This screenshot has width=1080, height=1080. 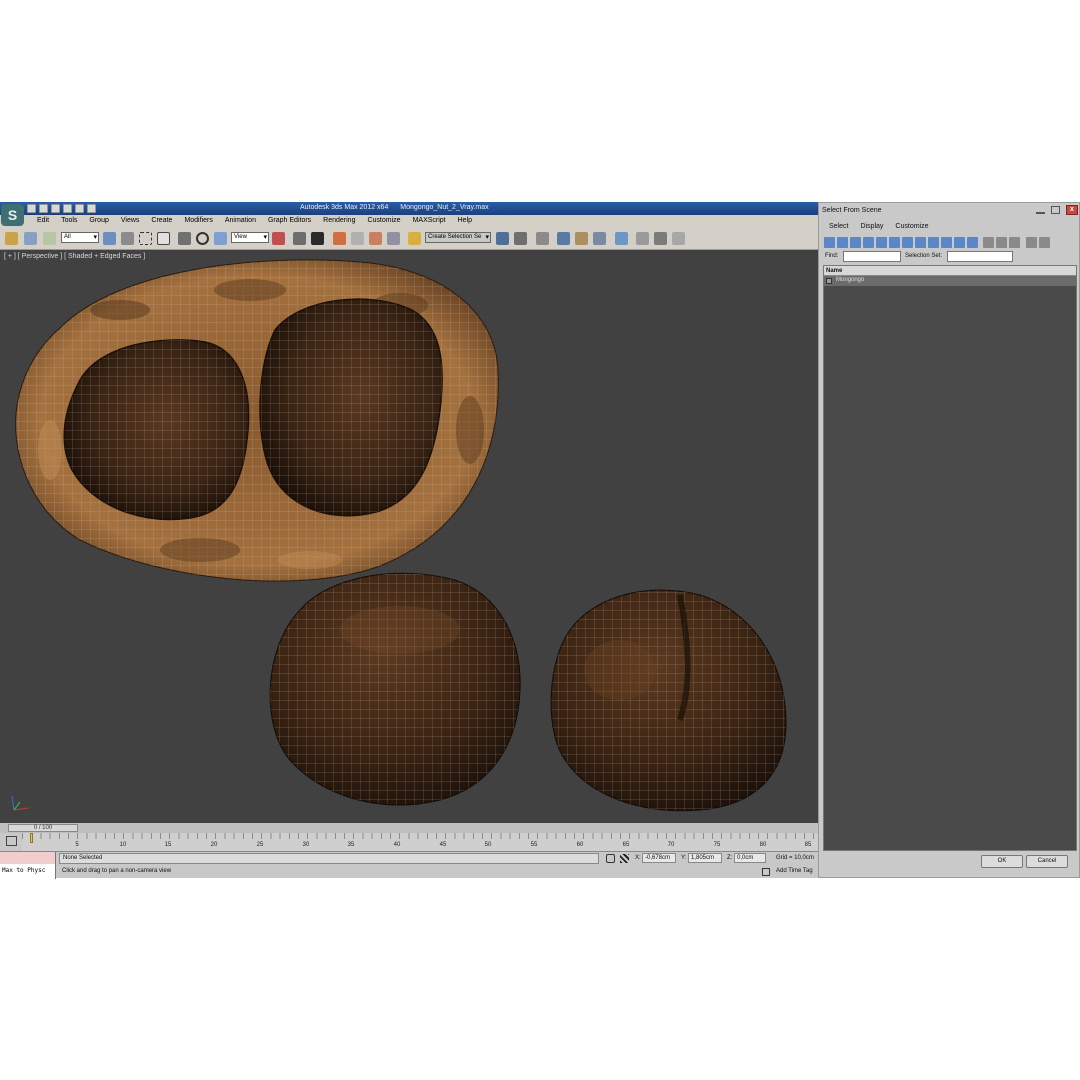 What do you see at coordinates (1014, 242) in the screenshot?
I see `display-invert-icon` at bounding box center [1014, 242].